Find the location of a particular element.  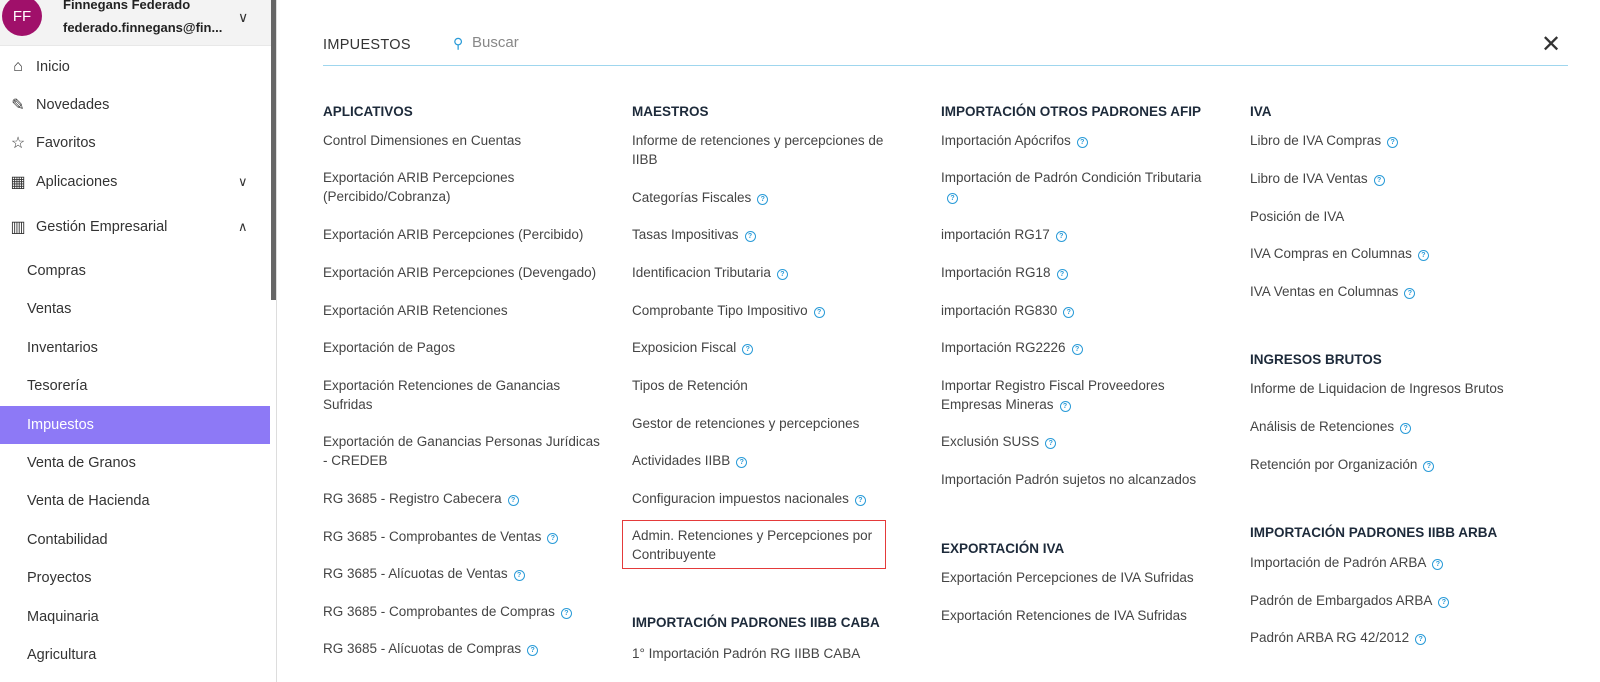

sidebar-item-favoritos: ☆ Favoritos is located at coordinates (135, 143).